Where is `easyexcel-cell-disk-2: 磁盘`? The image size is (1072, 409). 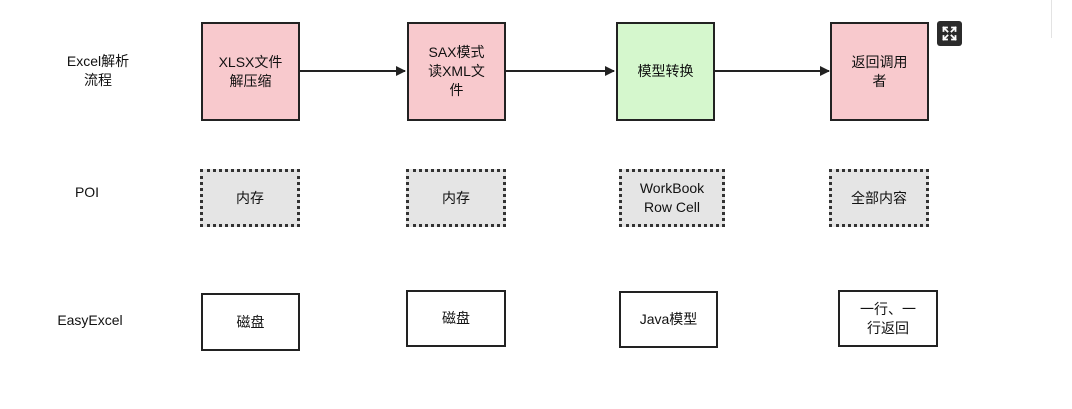
easyexcel-cell-disk-2: 磁盘 is located at coordinates (456, 318).